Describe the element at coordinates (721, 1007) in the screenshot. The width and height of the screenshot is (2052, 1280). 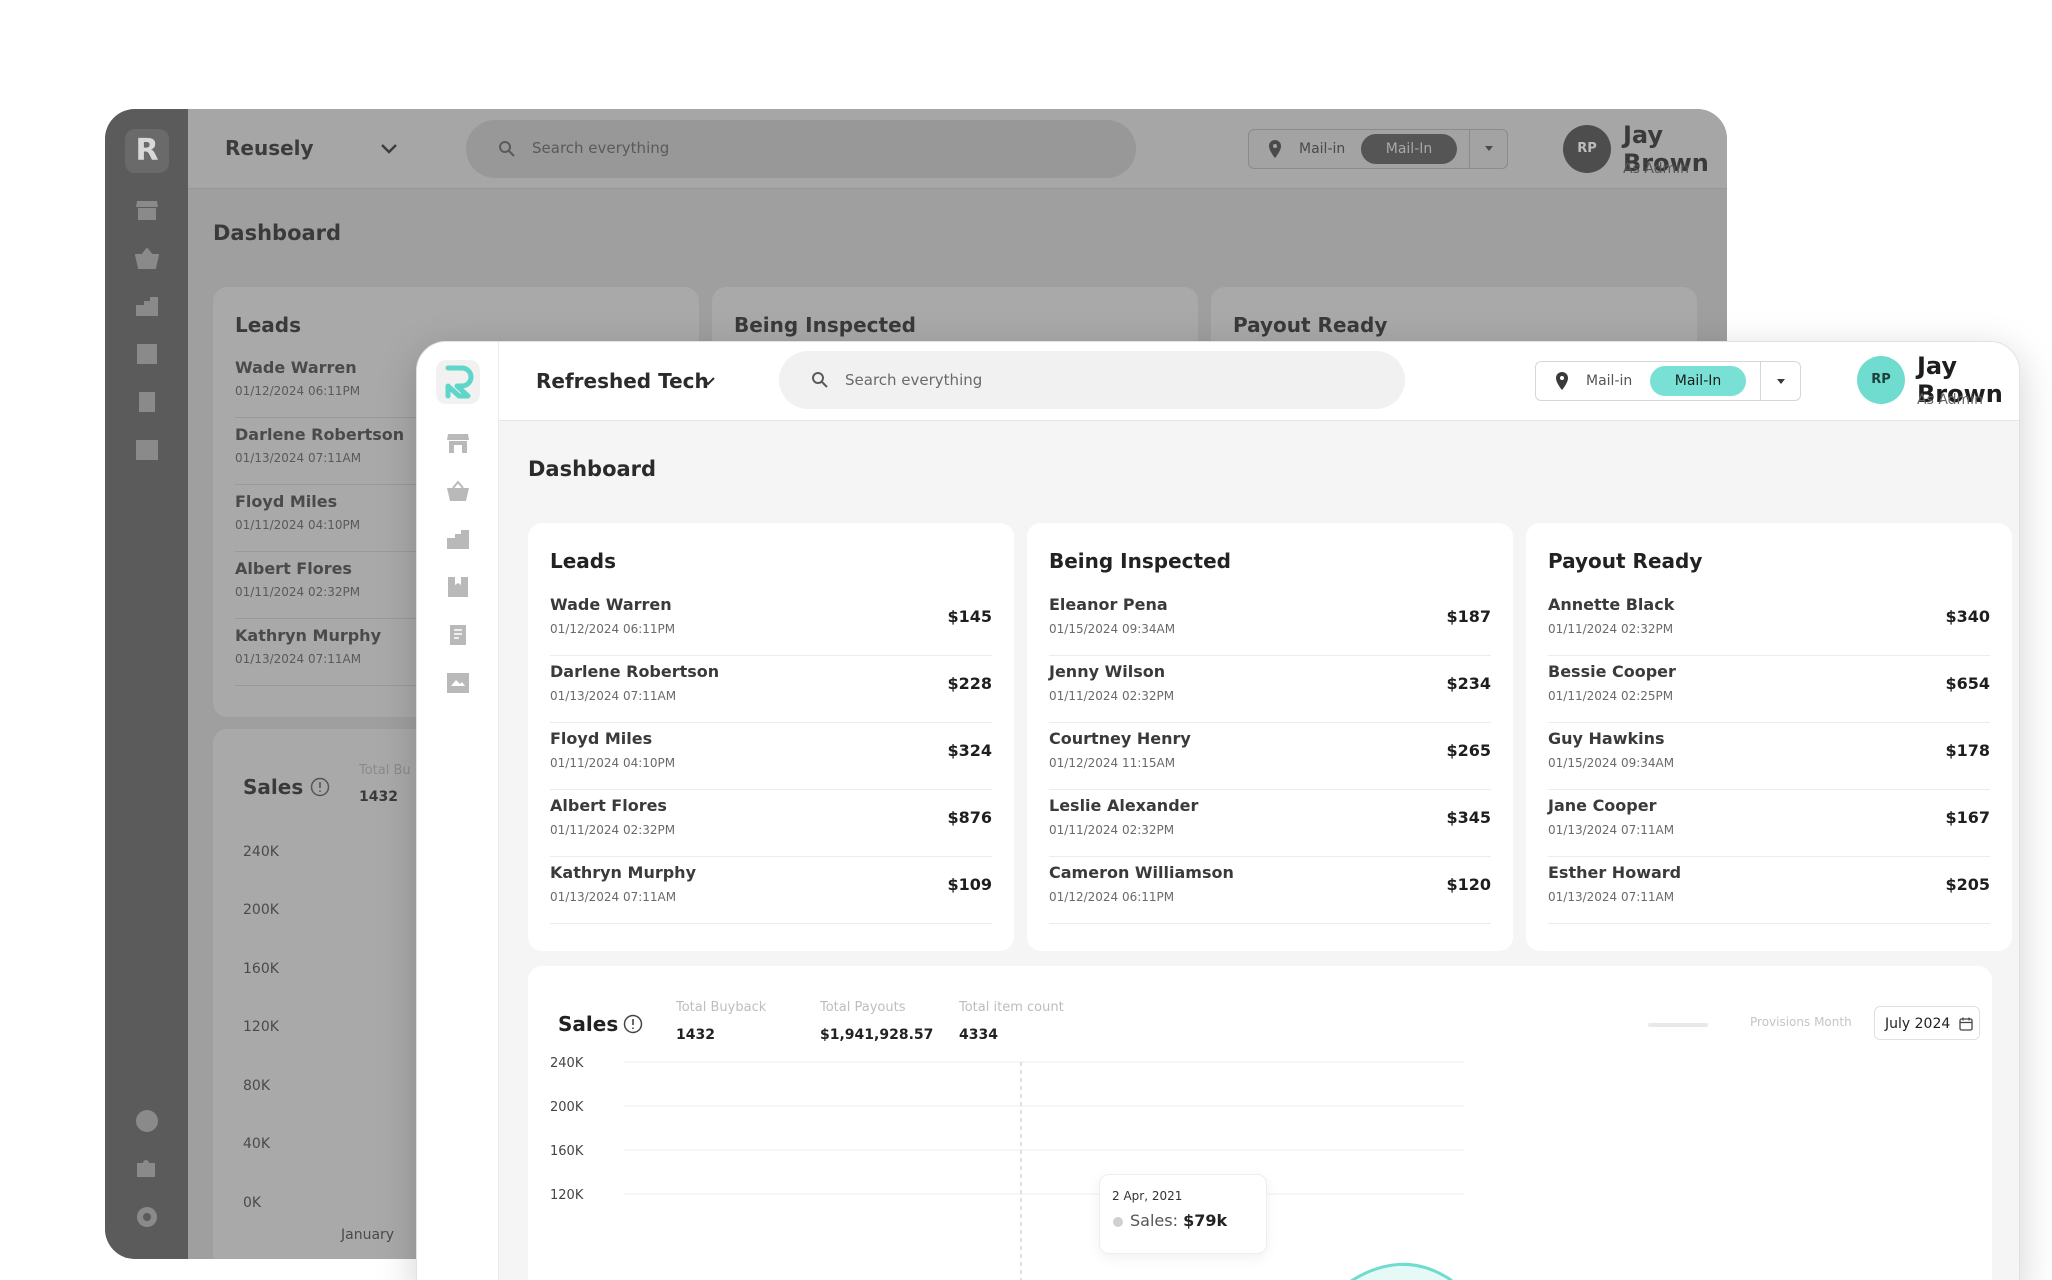
I see `stat-label: Total Buyback` at that location.